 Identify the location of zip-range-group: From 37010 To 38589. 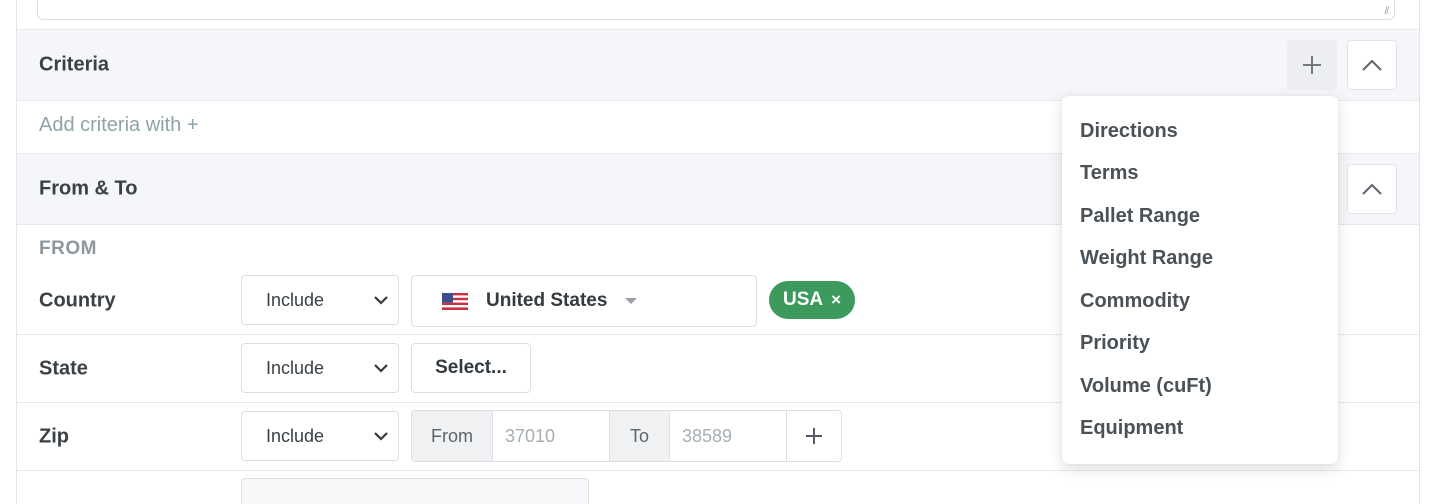
(626, 436).